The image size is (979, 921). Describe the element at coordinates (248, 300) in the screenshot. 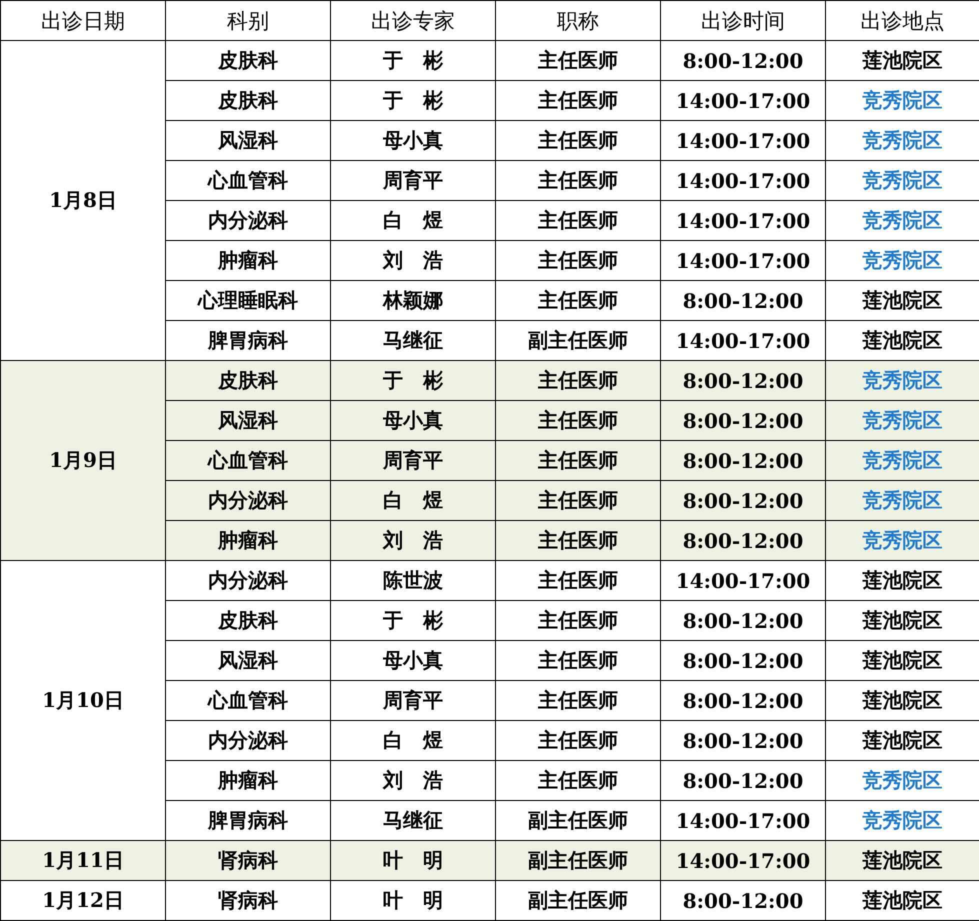

I see `department-cell: 心理睡眠科` at that location.